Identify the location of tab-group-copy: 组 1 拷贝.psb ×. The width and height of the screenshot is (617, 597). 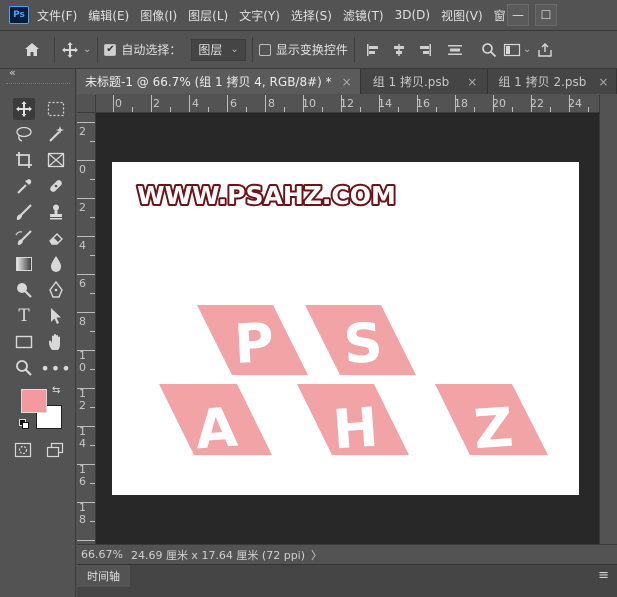
(424, 81).